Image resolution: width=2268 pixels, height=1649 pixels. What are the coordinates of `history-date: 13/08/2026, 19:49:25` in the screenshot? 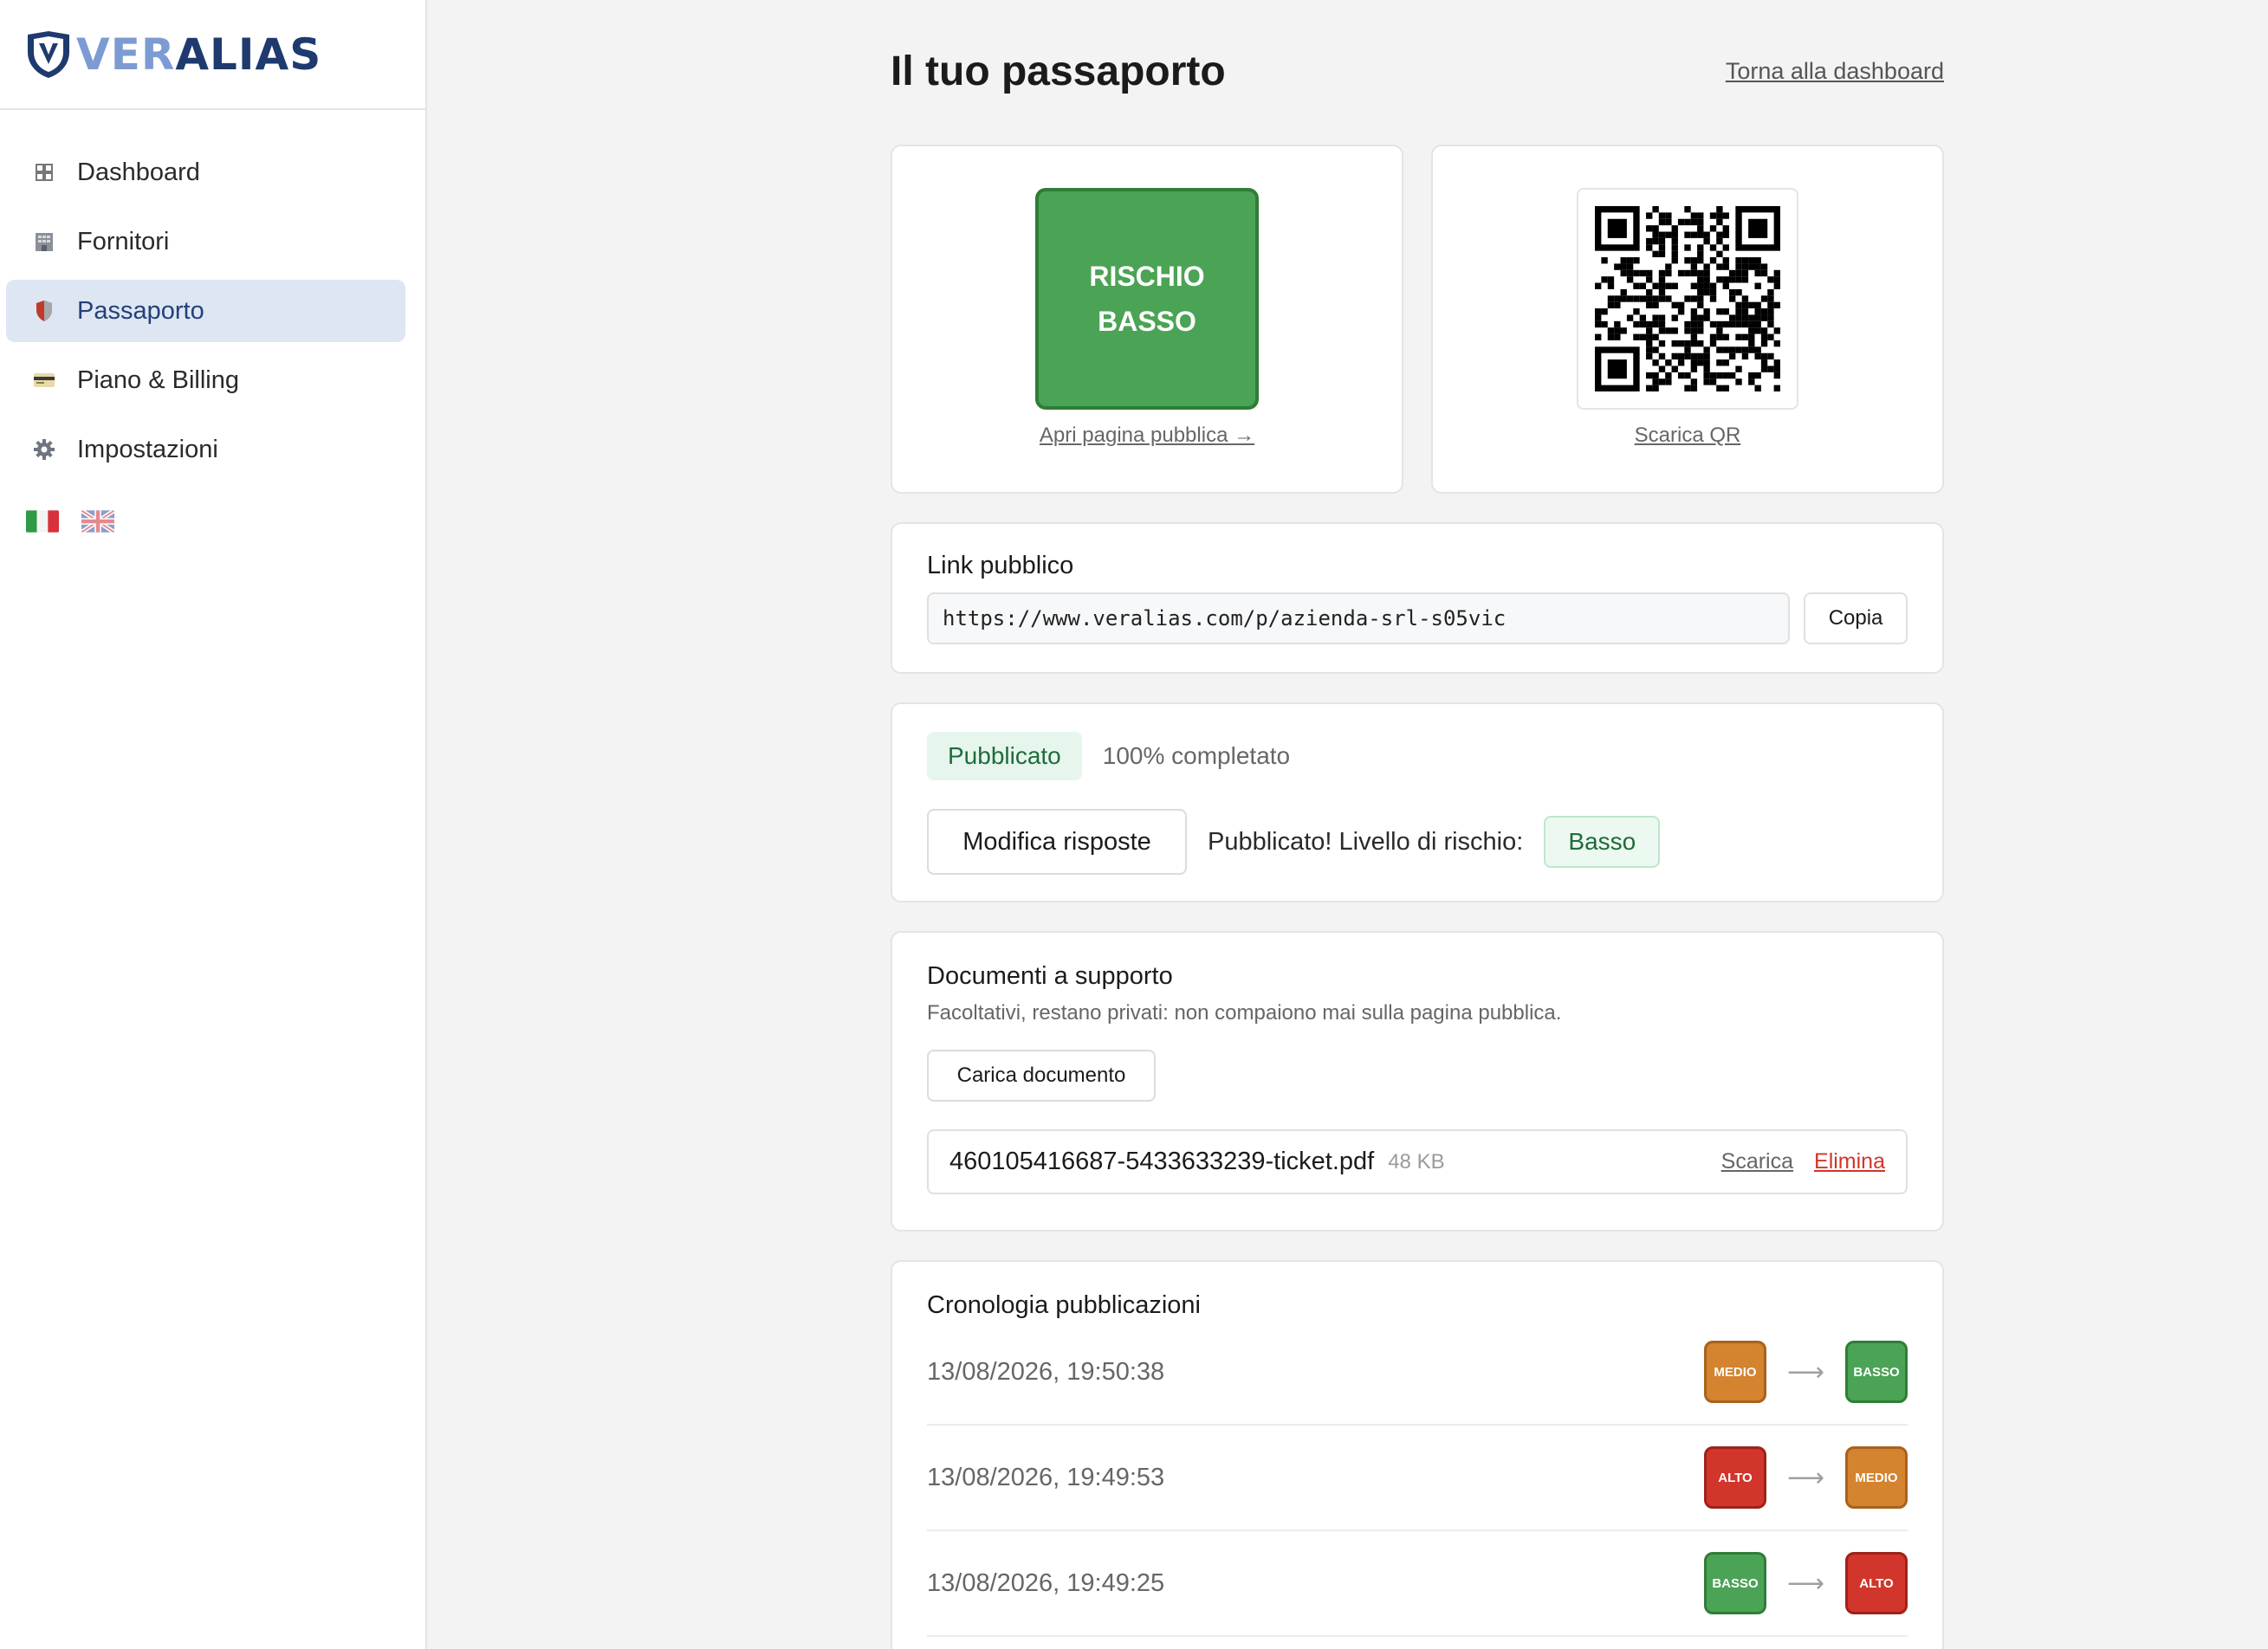 It's located at (1046, 1582).